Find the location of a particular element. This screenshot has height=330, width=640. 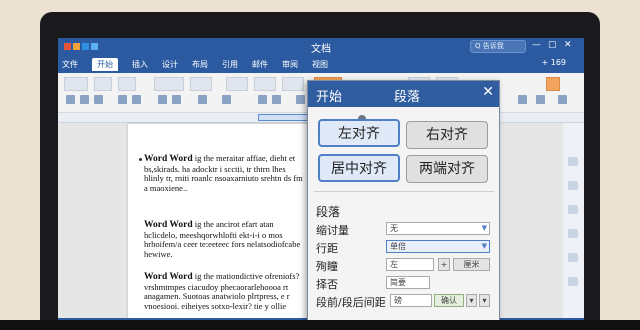

outdent-icon is located at coordinates (176, 99).